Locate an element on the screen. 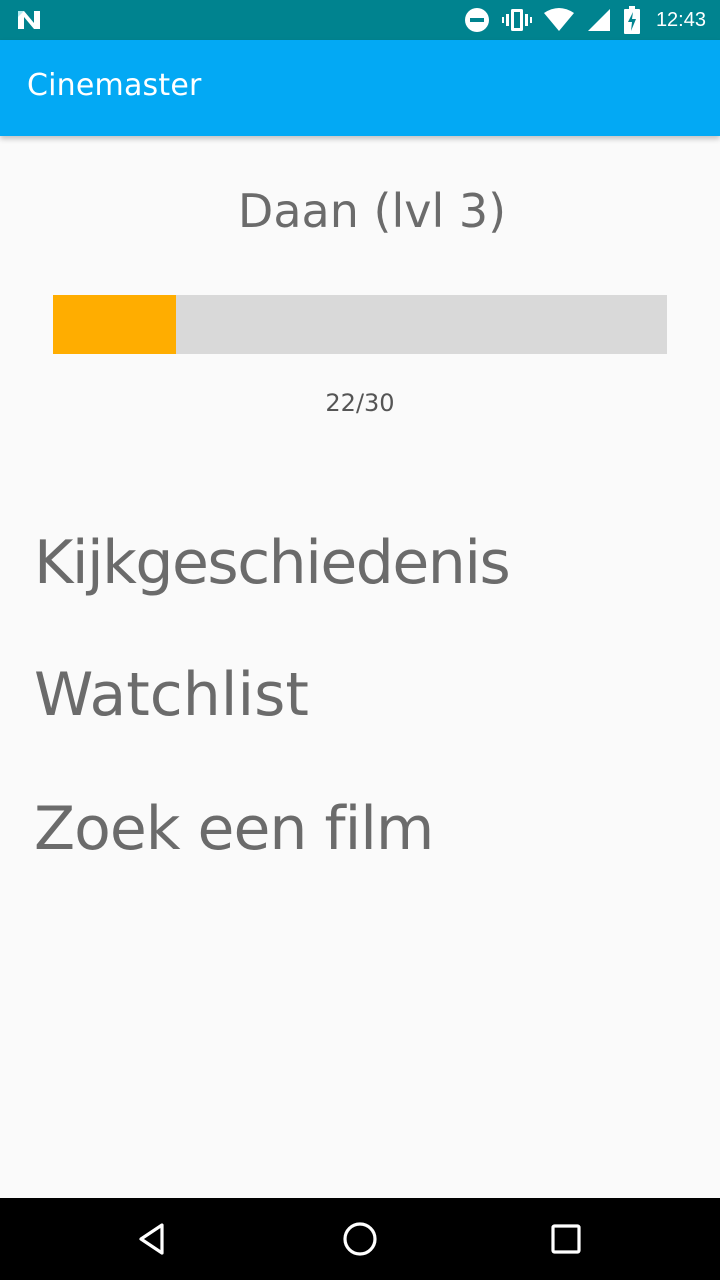 This screenshot has width=720, height=1280. level-progress-fill is located at coordinates (114, 324).